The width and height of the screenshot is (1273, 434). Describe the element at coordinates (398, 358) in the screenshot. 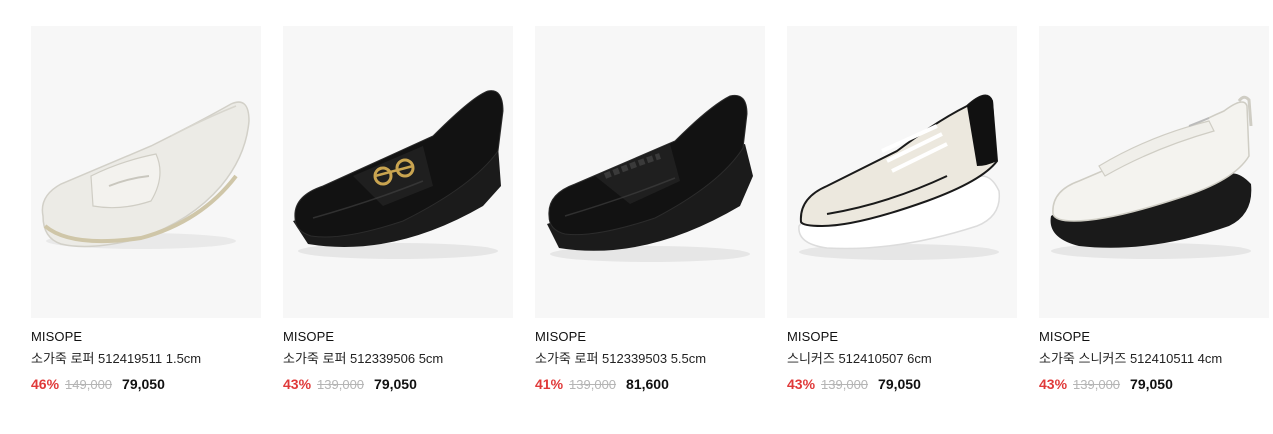

I see `product-name: 소가죽 로퍼 512339506 5cm` at that location.